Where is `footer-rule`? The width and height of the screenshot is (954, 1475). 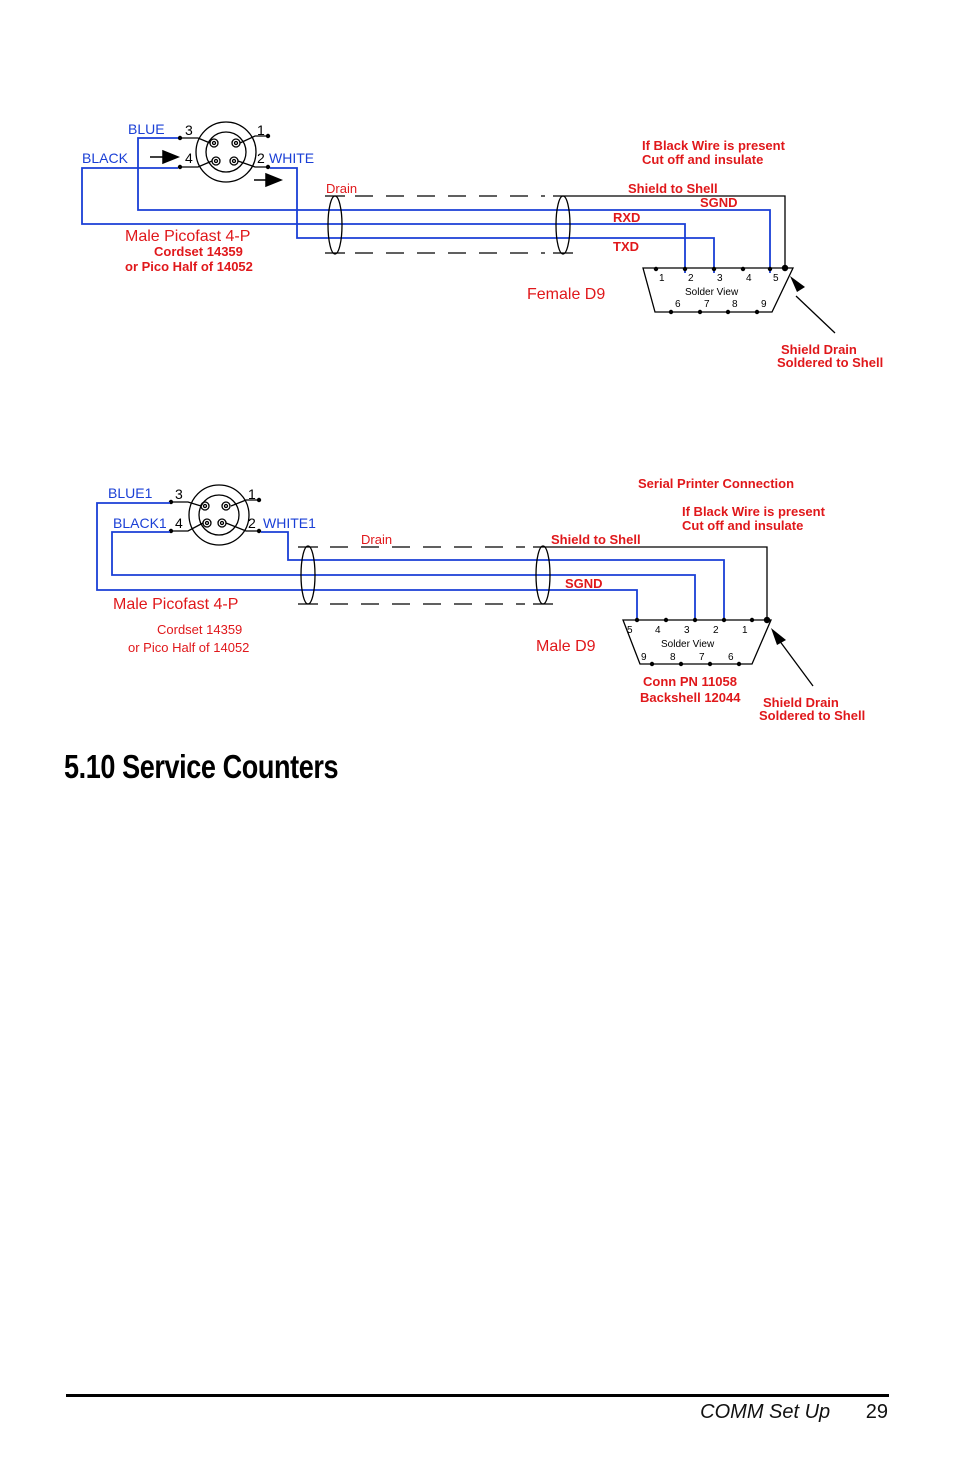
footer-rule is located at coordinates (477, 1395).